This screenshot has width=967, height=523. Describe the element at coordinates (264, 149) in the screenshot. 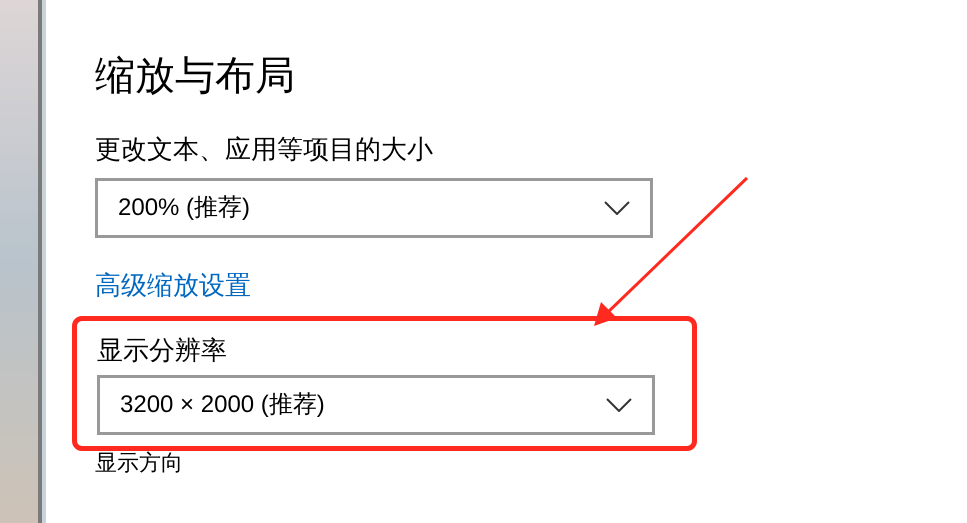

I see `setting-label: 更改文本、应用等项目的大小` at that location.